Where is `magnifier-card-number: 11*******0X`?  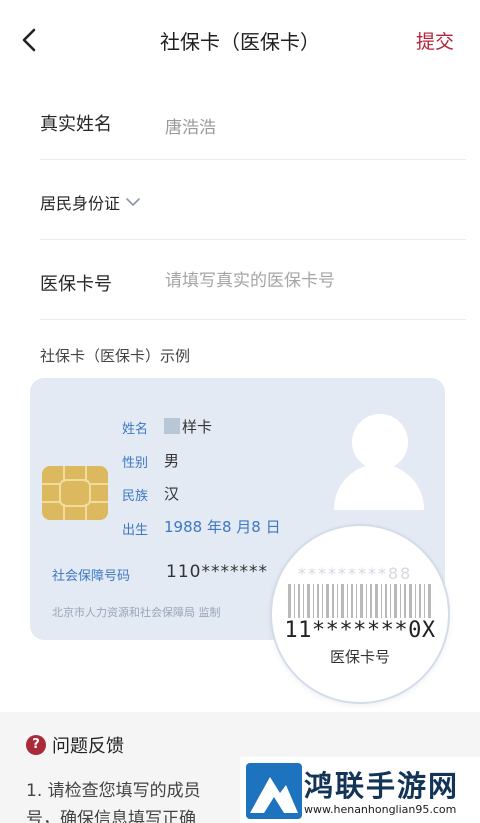 magnifier-card-number: 11*******0X is located at coordinates (360, 630).